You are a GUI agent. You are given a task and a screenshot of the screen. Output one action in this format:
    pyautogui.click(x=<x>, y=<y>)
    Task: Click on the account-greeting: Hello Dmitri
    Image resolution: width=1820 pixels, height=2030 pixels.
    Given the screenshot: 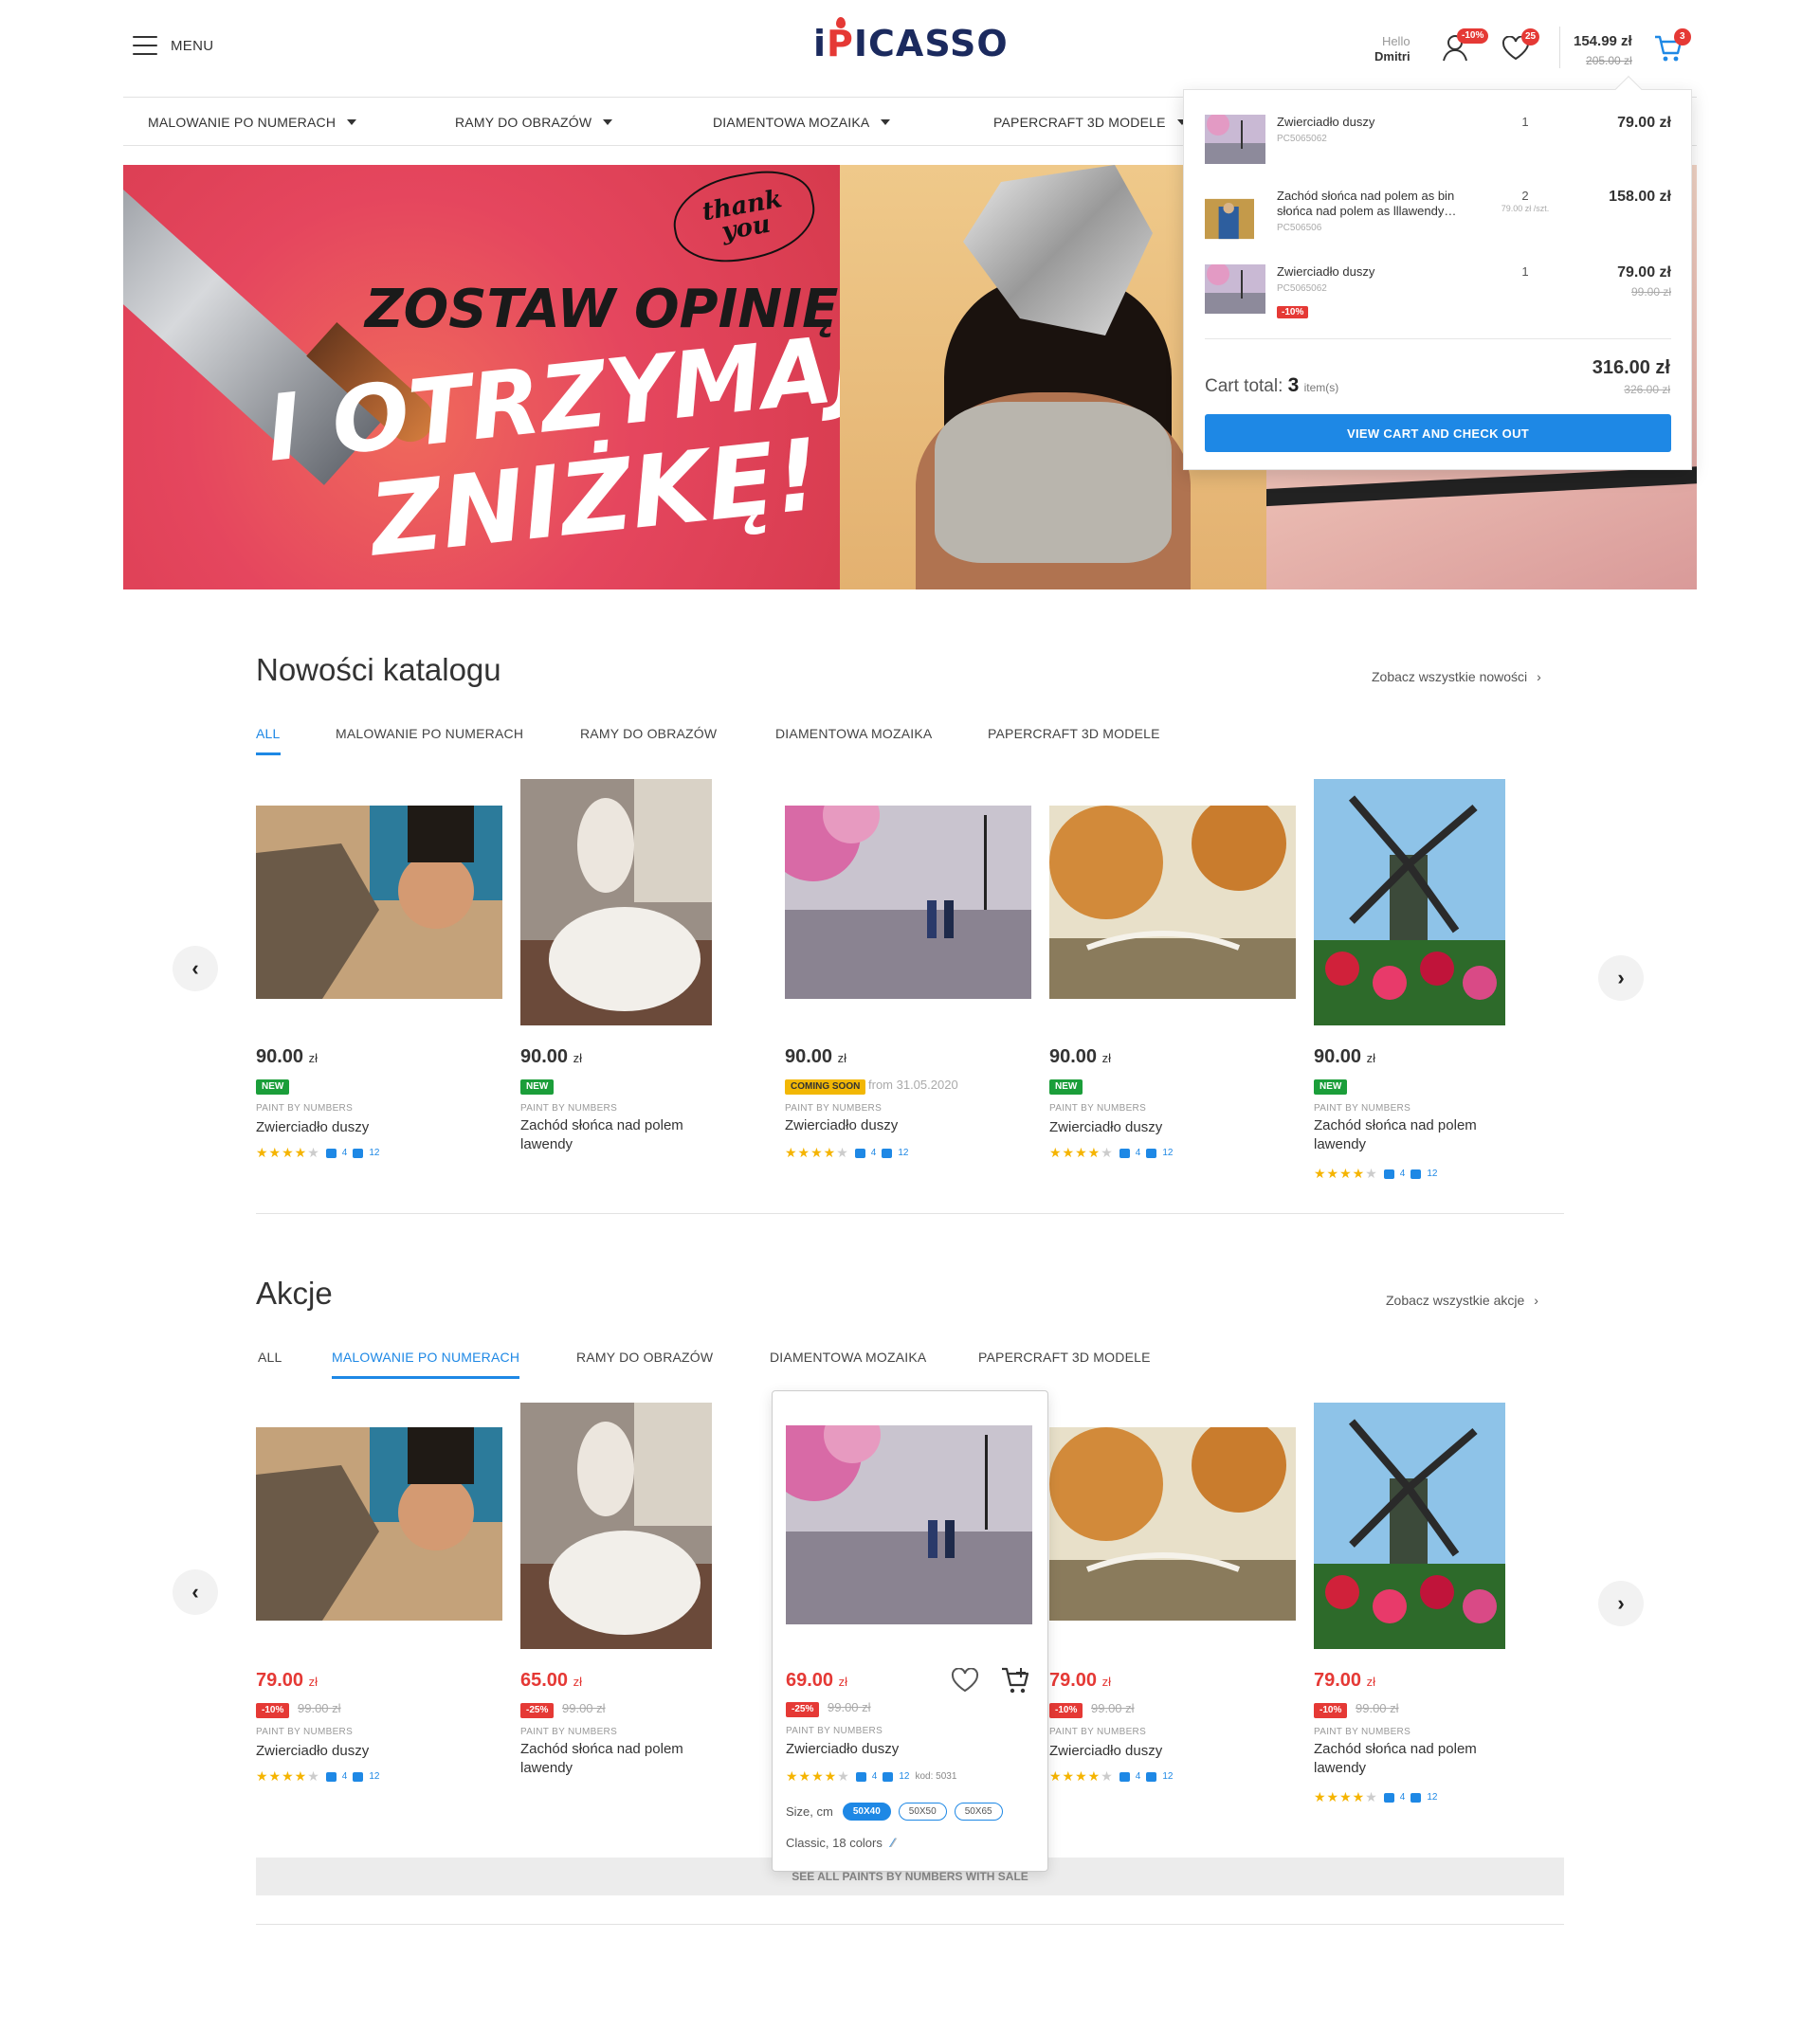 What is the action you would take?
    pyautogui.click(x=1392, y=49)
    